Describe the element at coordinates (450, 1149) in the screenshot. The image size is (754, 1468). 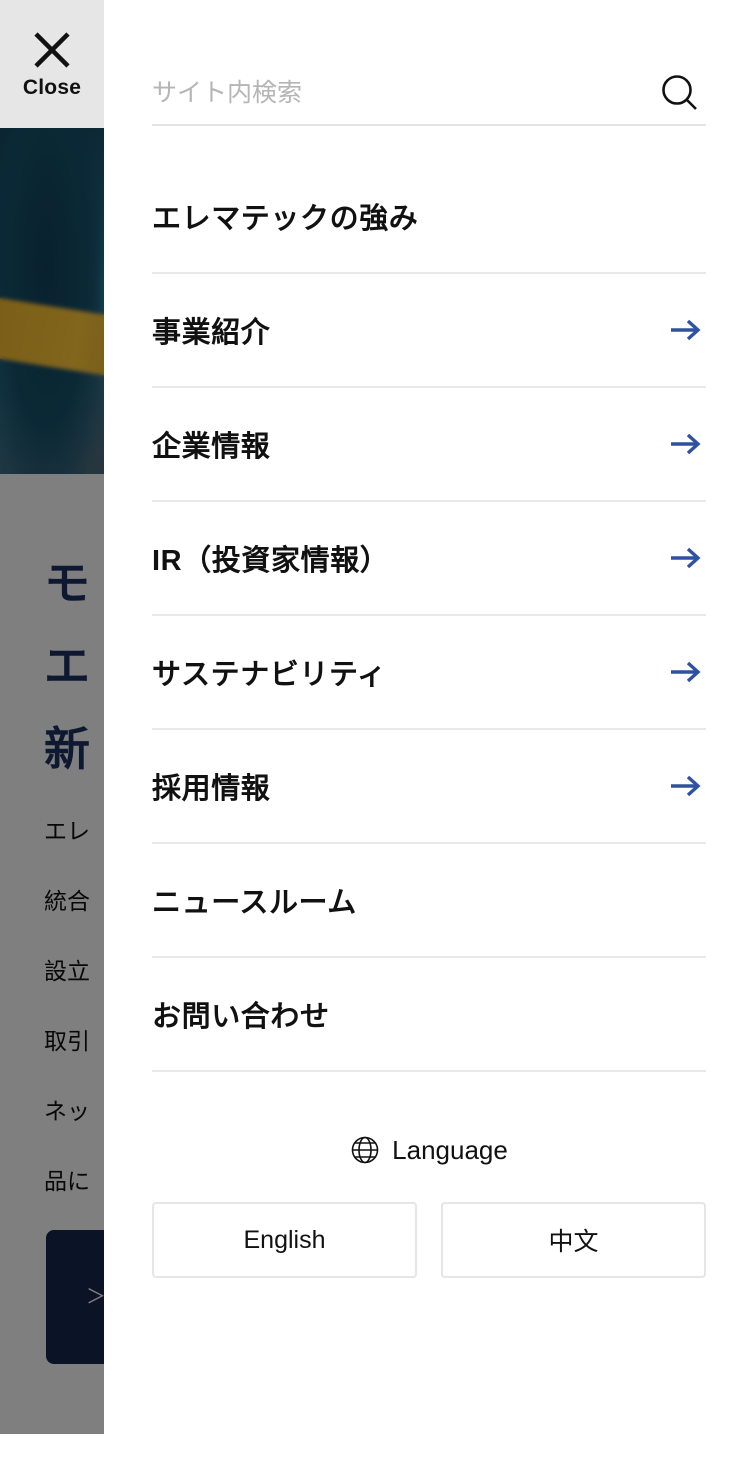
I see `language-heading-label: Language` at that location.